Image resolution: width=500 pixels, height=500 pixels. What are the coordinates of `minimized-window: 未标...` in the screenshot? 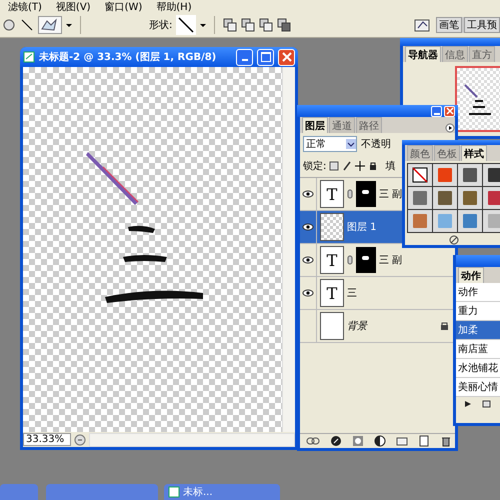 It's located at (222, 492).